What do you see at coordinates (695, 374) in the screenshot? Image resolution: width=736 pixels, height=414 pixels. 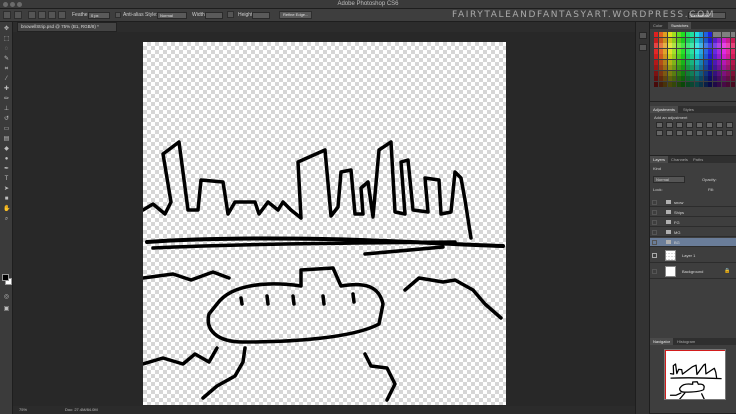 I see `navigator-view-box` at bounding box center [695, 374].